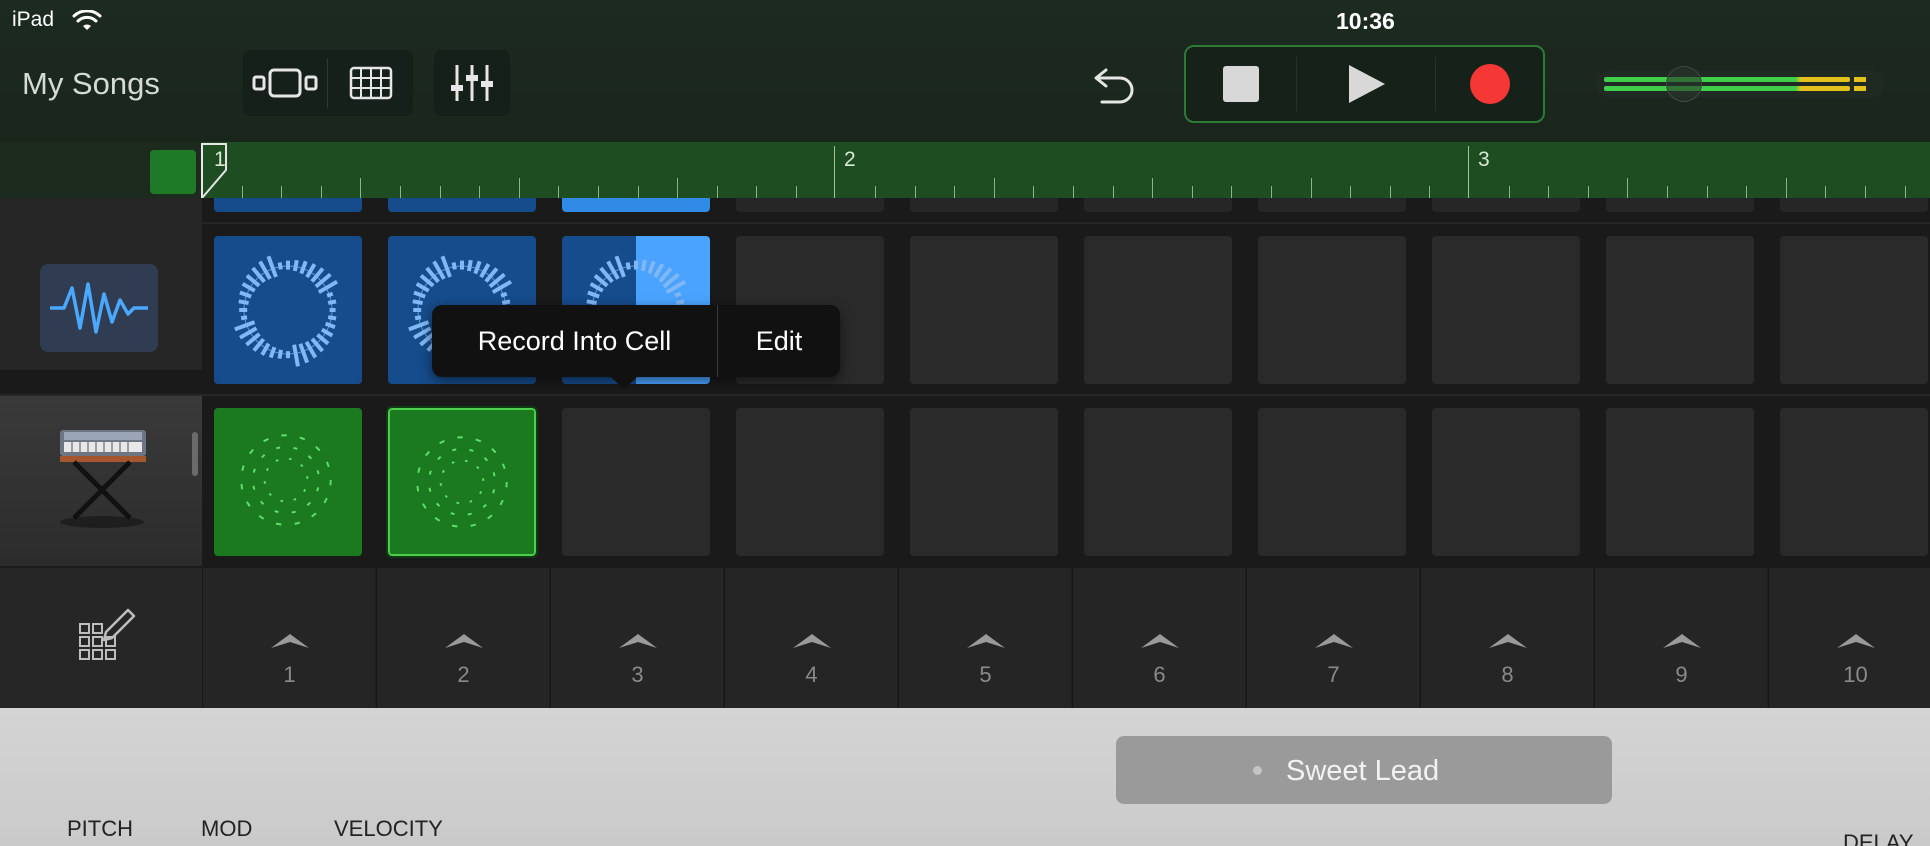 The height and width of the screenshot is (846, 1930). I want to click on scene-trigger-3: 3, so click(636, 638).